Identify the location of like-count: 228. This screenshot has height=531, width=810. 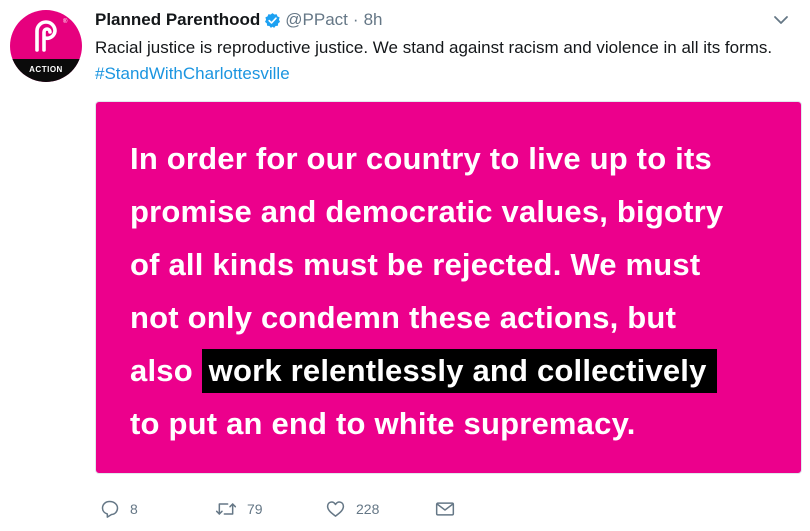
(368, 509).